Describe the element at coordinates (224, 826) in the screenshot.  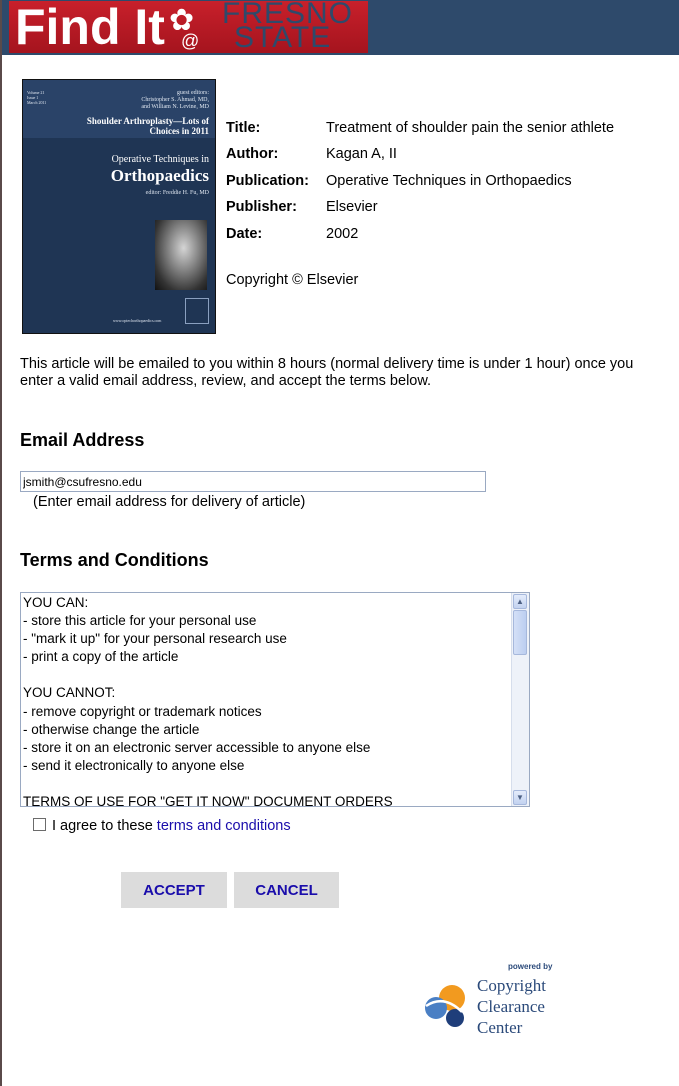
I see `terms-link: terms and conditions` at that location.